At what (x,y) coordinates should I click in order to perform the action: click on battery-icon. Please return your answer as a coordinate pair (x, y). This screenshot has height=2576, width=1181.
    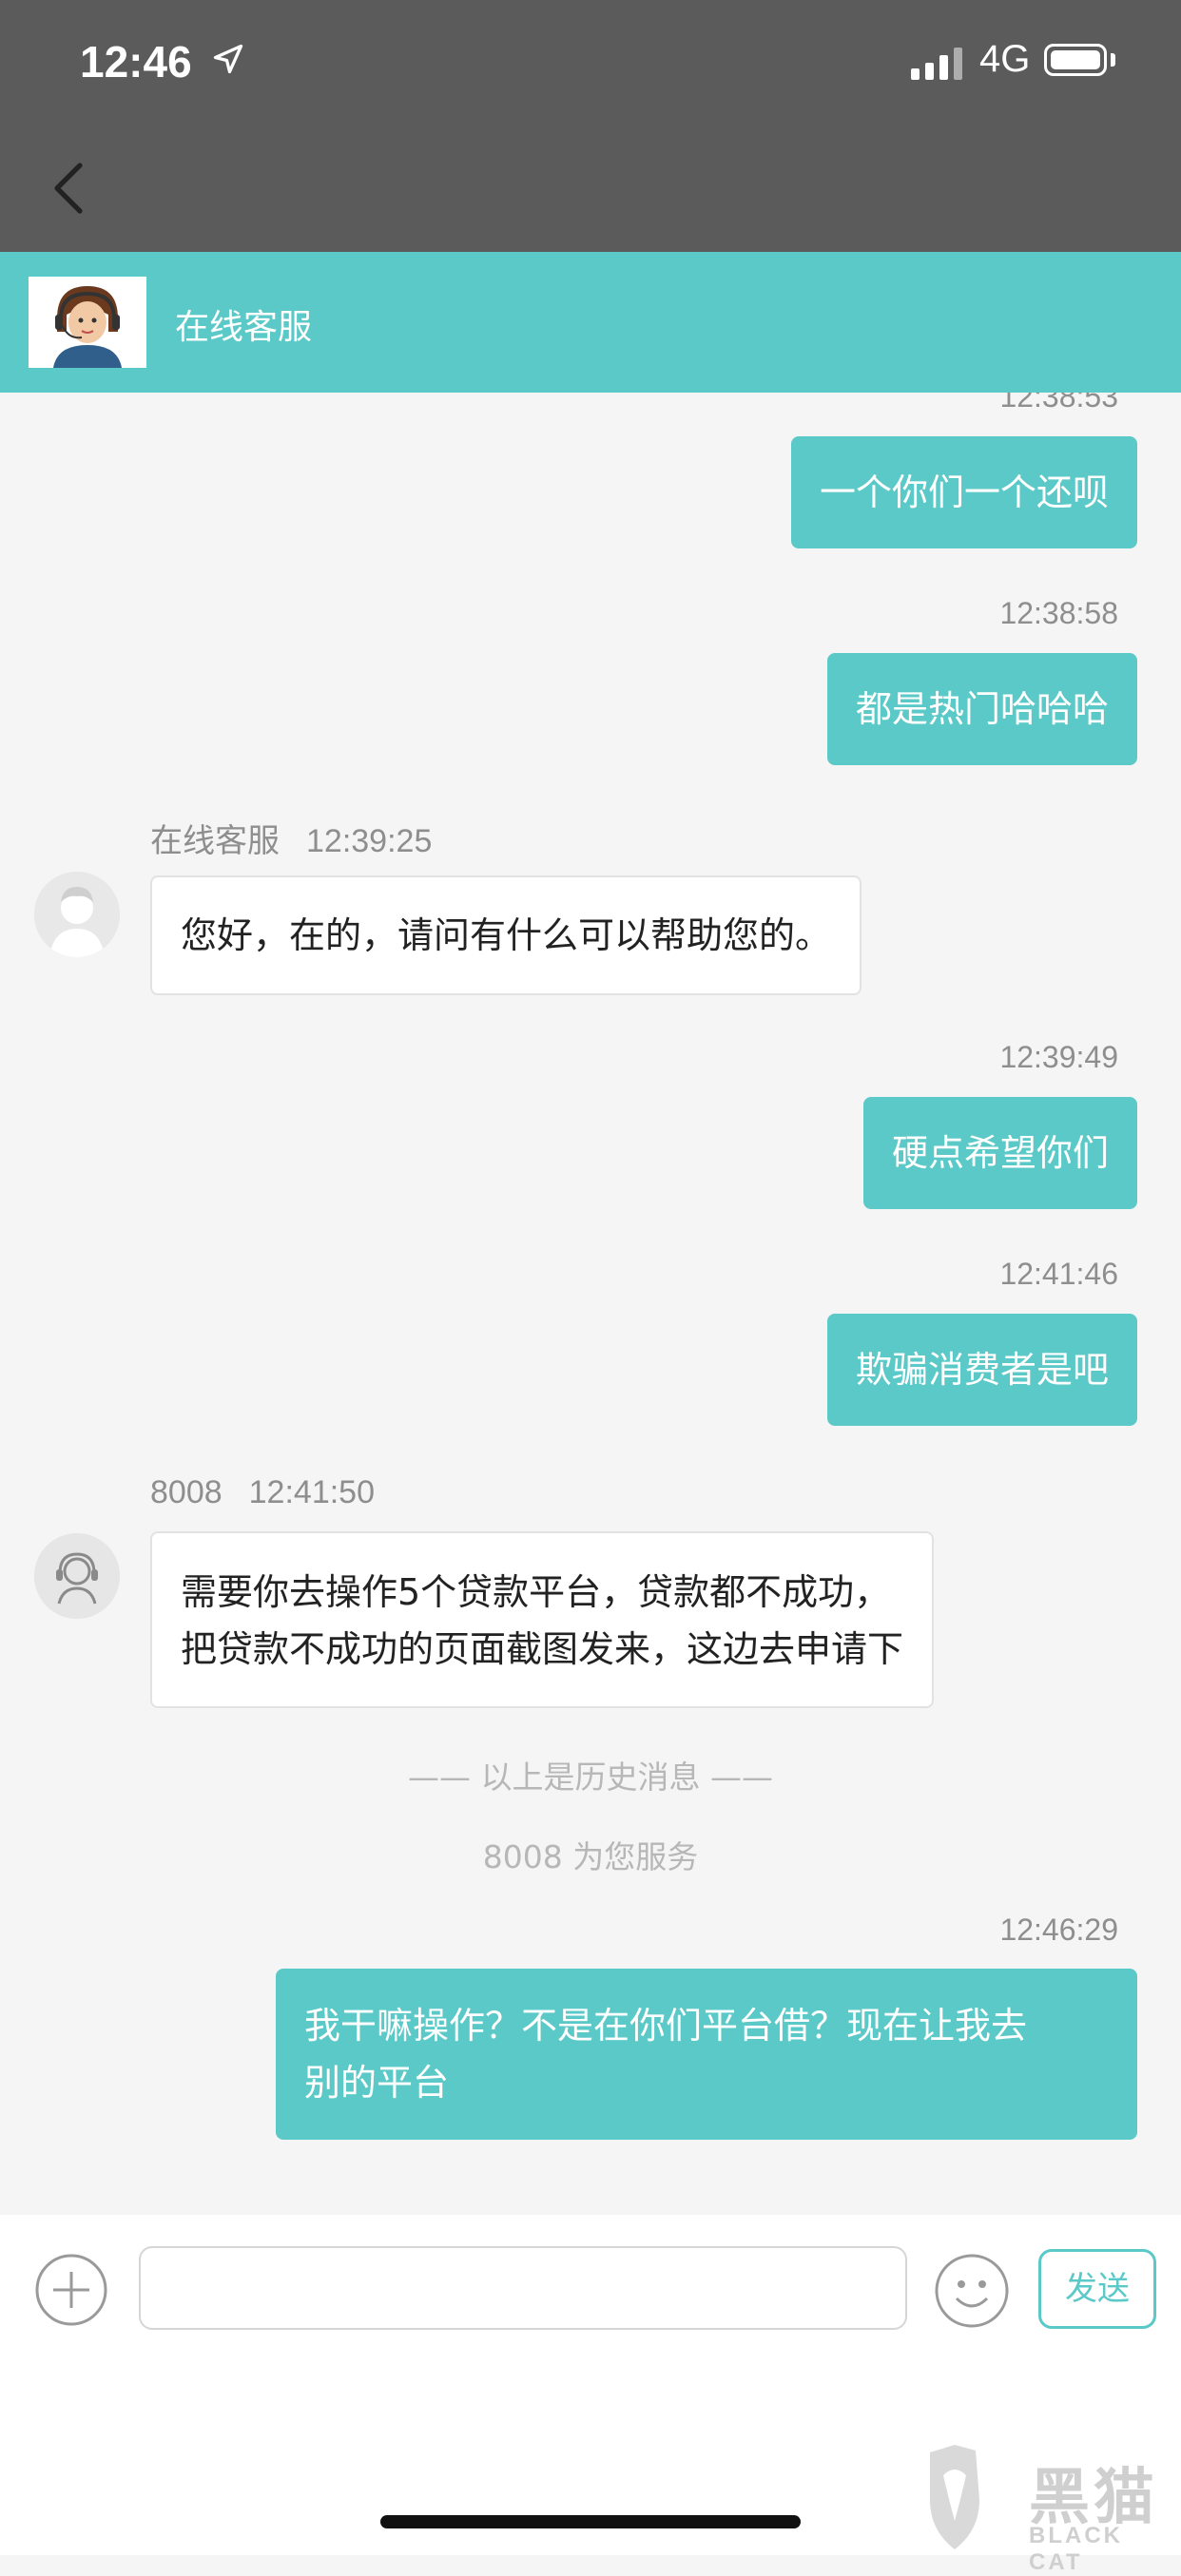
    Looking at the image, I should click on (1075, 60).